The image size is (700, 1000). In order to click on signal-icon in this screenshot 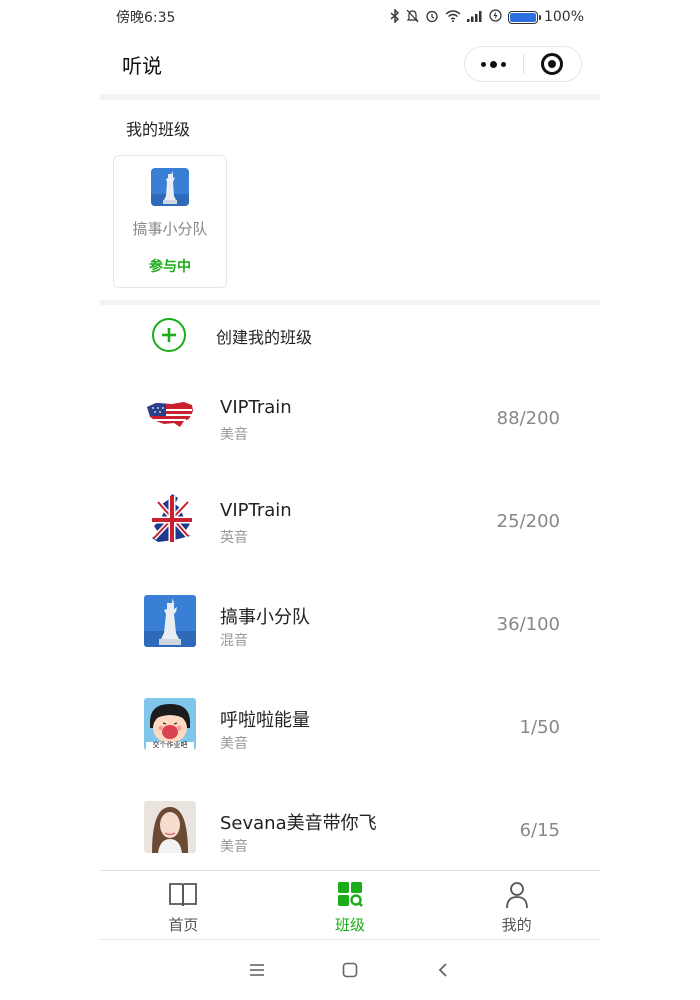, I will do `click(474, 17)`.